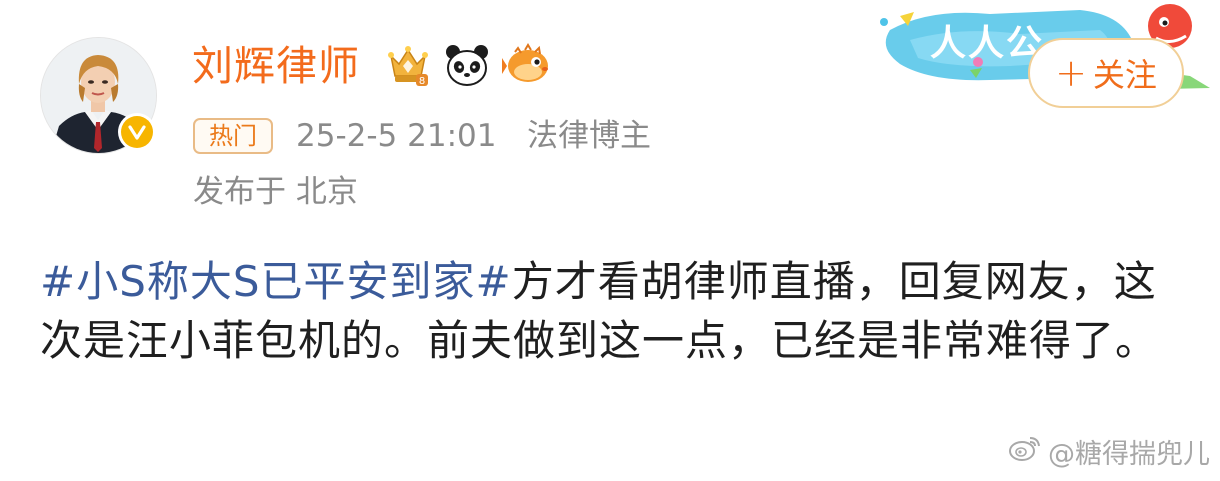 The width and height of the screenshot is (1220, 481). What do you see at coordinates (1129, 454) in the screenshot?
I see `watermark-text: @糖得揣兜儿` at bounding box center [1129, 454].